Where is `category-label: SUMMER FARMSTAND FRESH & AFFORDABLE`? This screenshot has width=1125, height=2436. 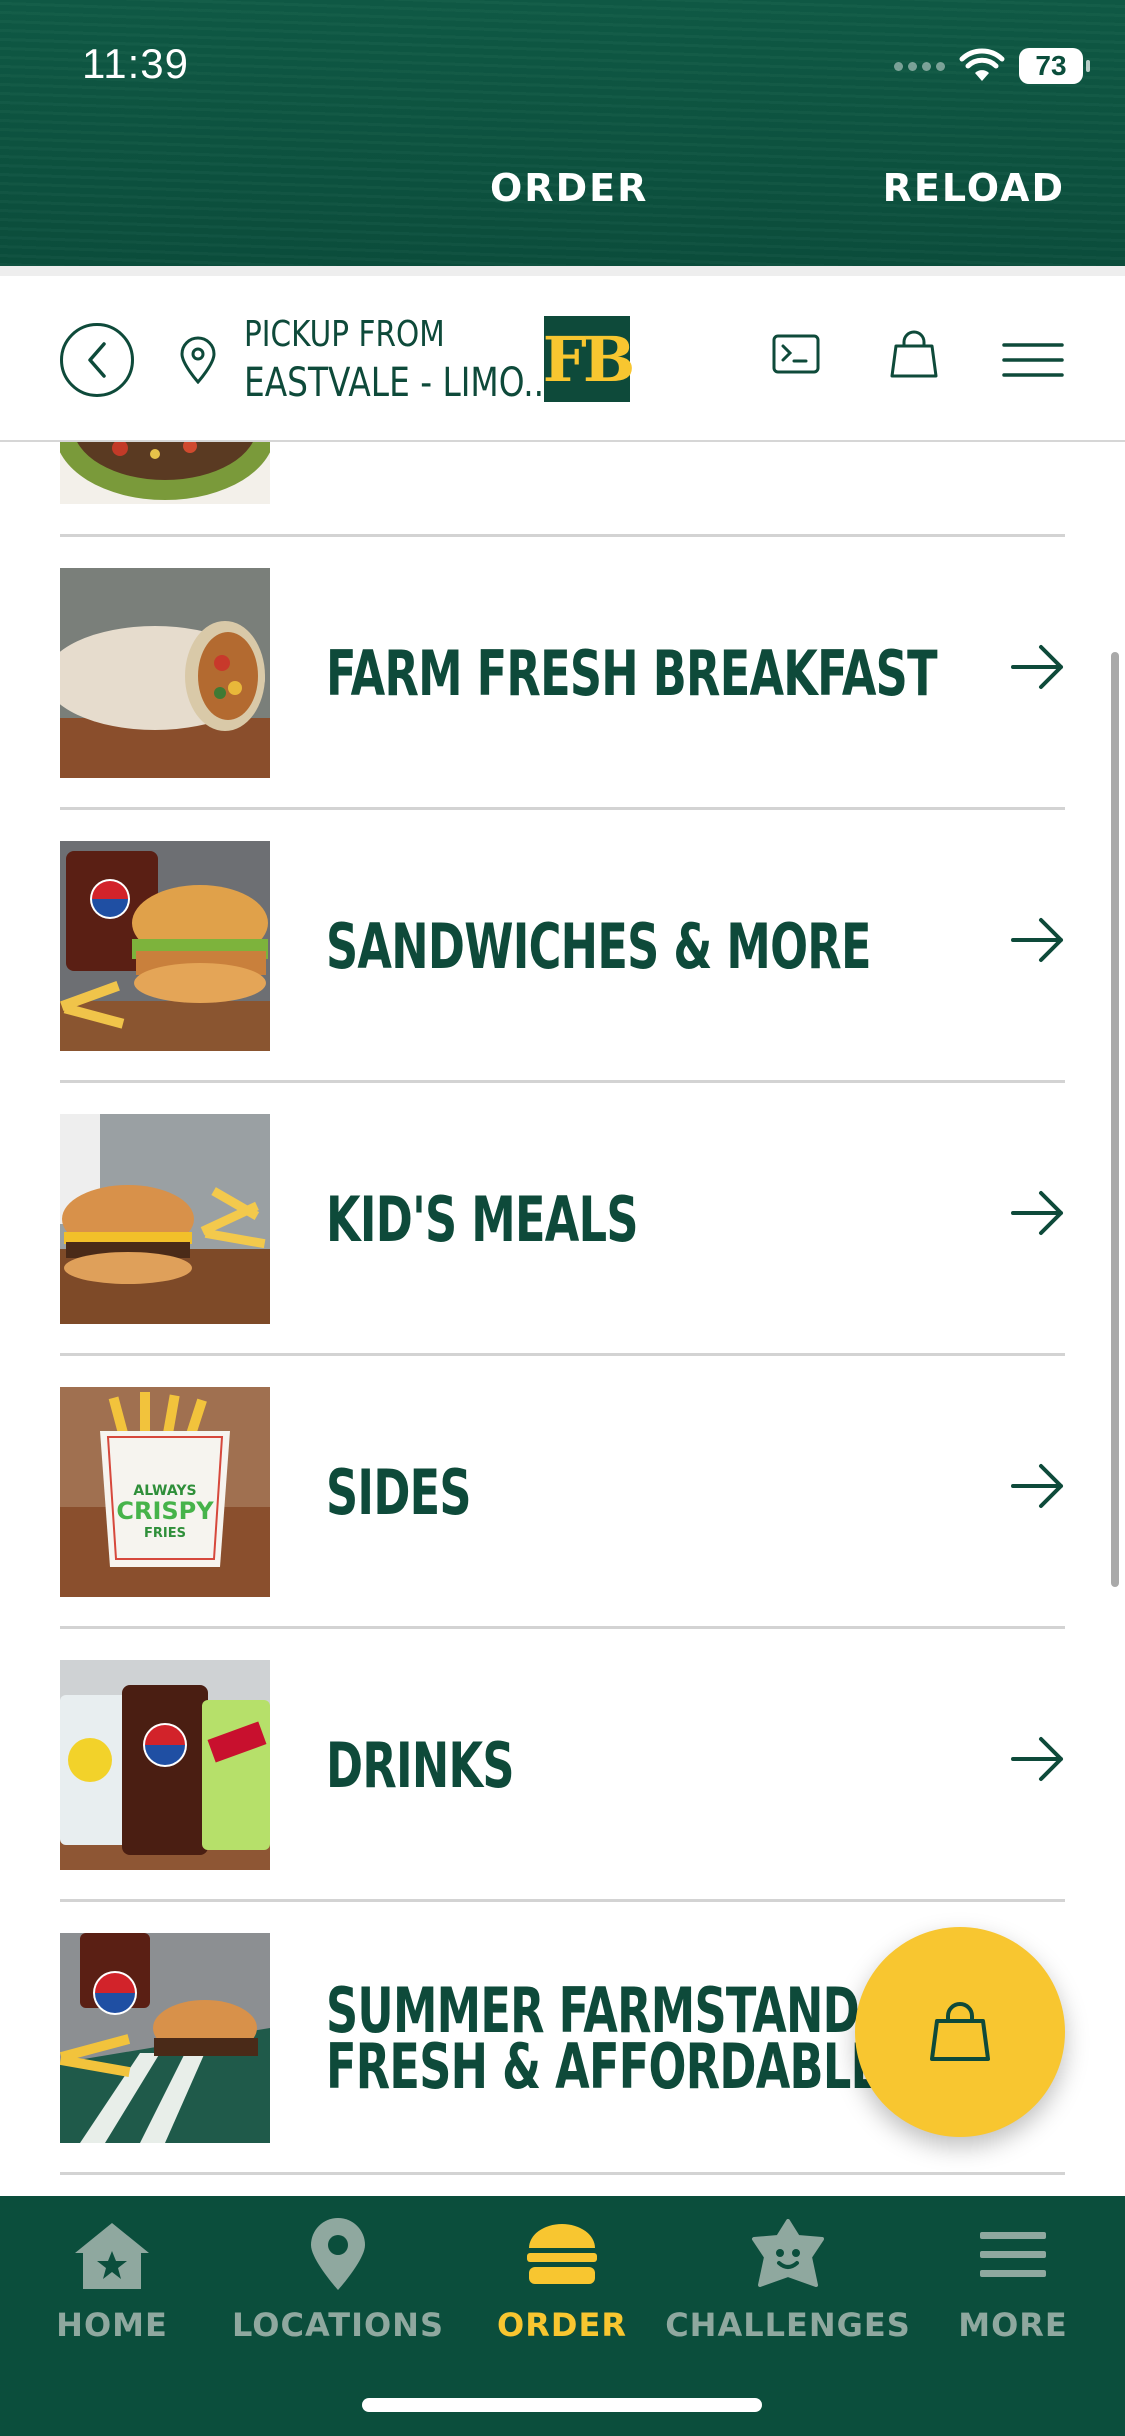
category-label: SUMMER FARMSTAND FRESH & AFFORDABLE is located at coordinates (603, 2038).